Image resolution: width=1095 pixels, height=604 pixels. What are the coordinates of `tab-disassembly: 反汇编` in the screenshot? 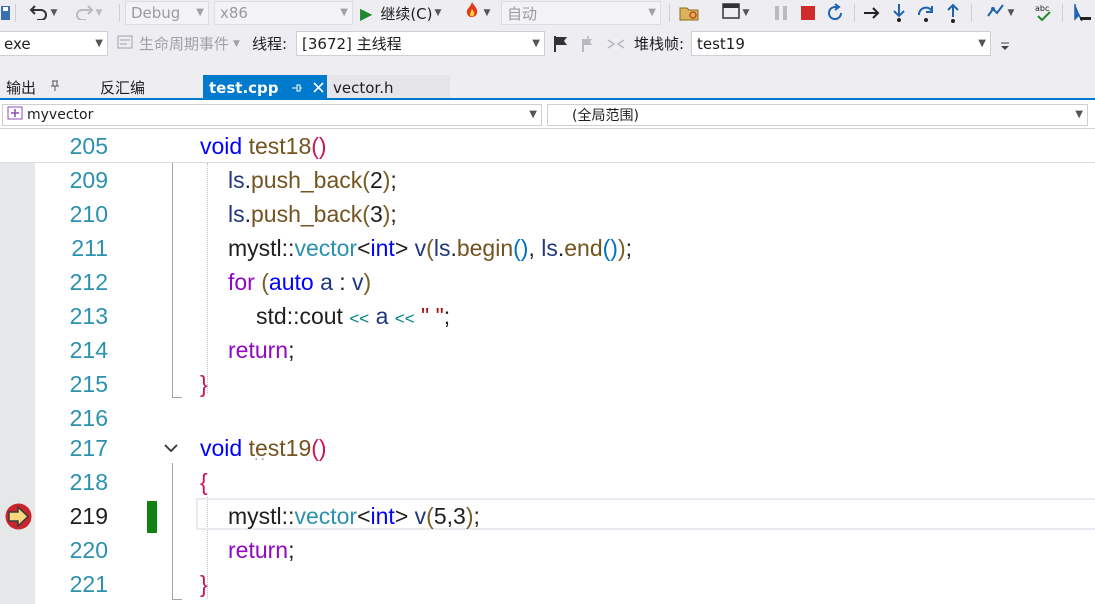 It's located at (146, 87).